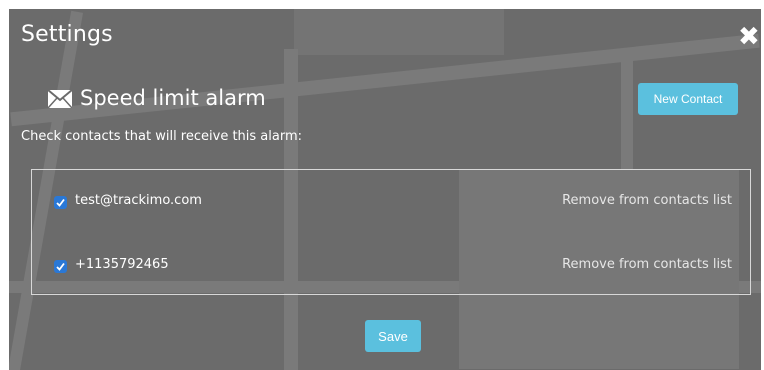  Describe the element at coordinates (60, 99) in the screenshot. I see `envelope-icon` at that location.